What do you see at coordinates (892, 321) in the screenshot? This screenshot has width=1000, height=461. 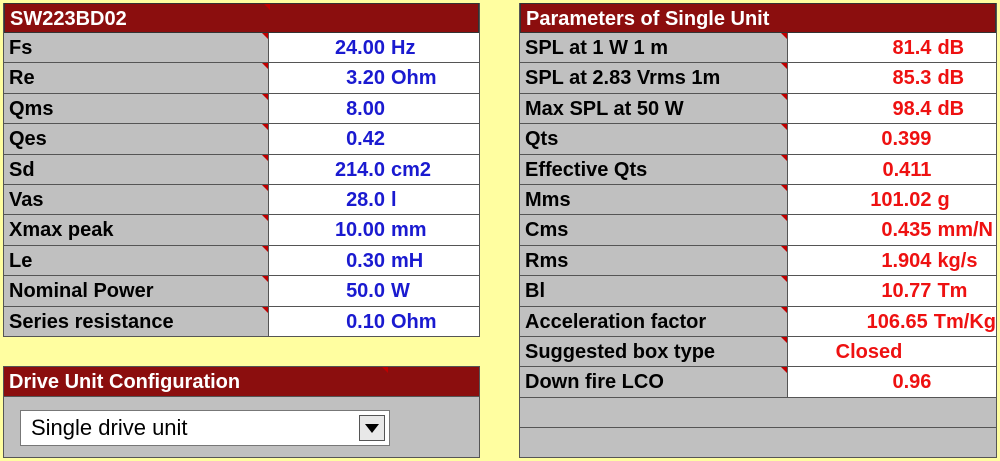 I see `computed-parameter-value-cell: 106.65 Tm/Kg` at bounding box center [892, 321].